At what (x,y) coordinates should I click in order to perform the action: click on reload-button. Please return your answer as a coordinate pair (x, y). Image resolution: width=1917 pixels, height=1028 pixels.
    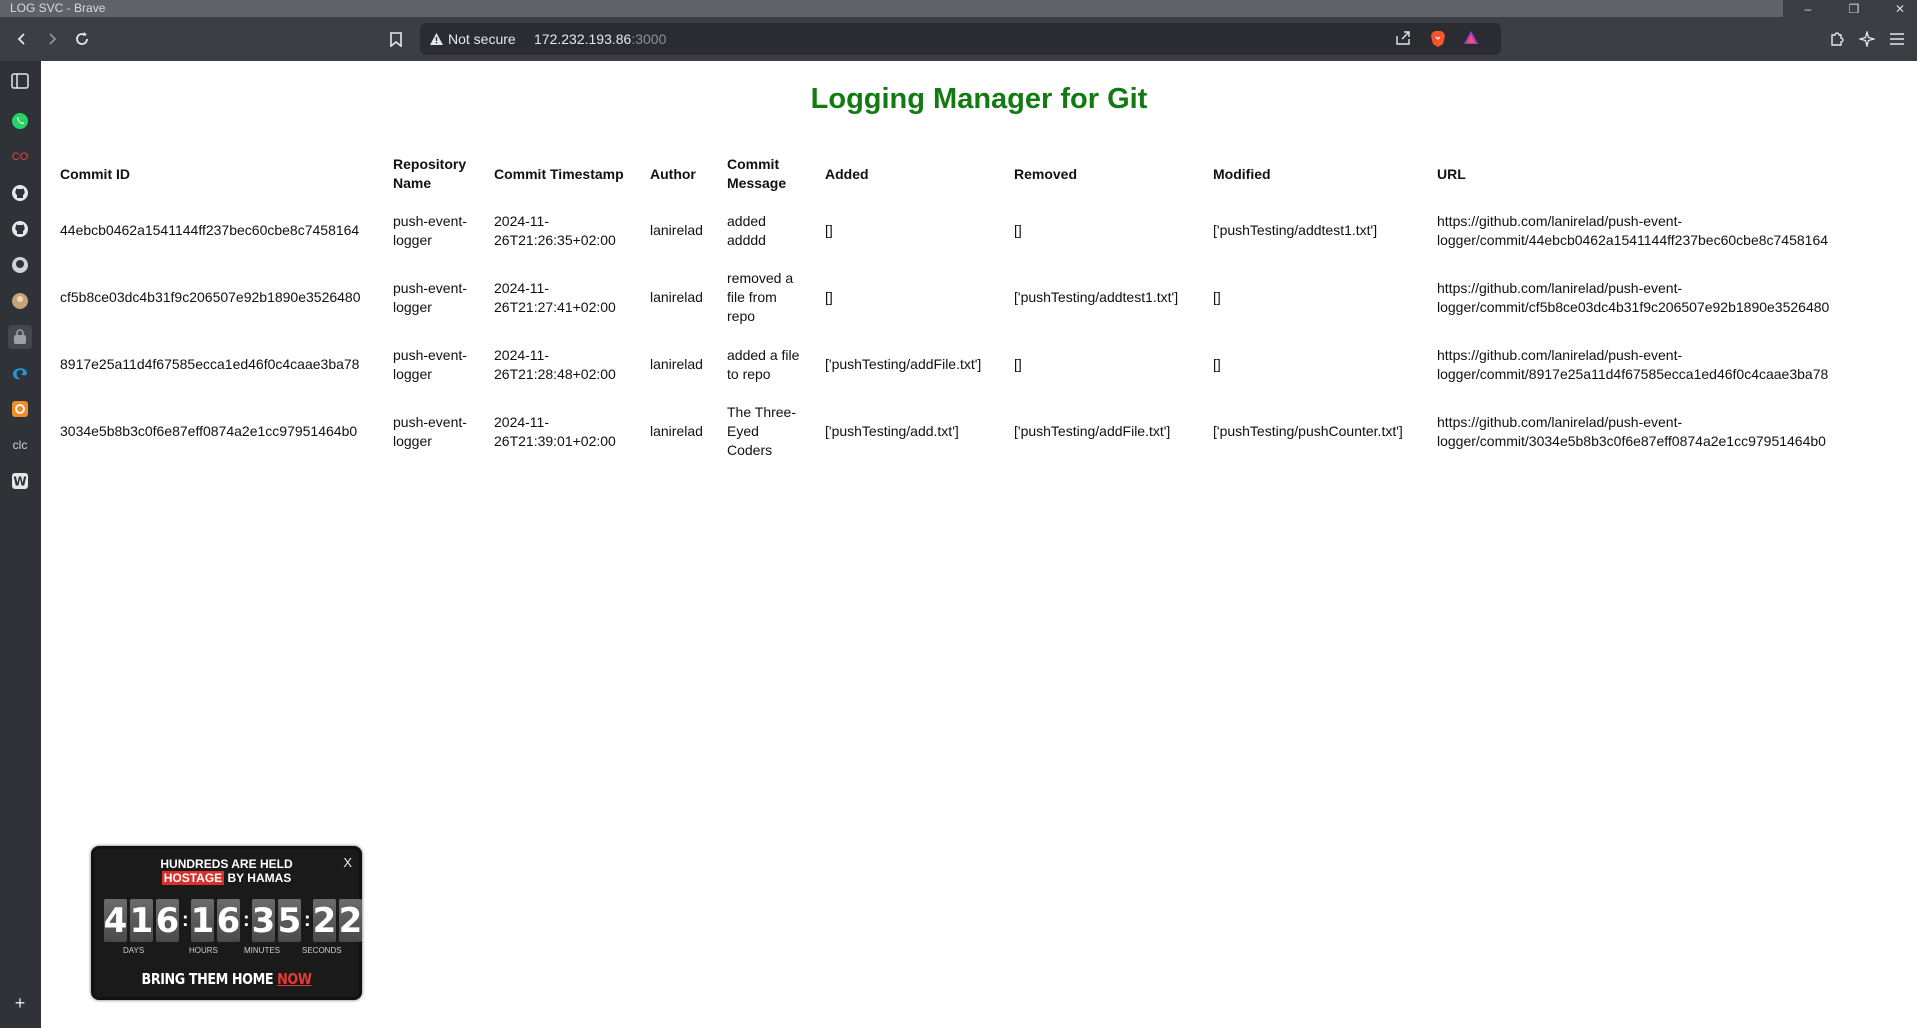
    Looking at the image, I should click on (82, 39).